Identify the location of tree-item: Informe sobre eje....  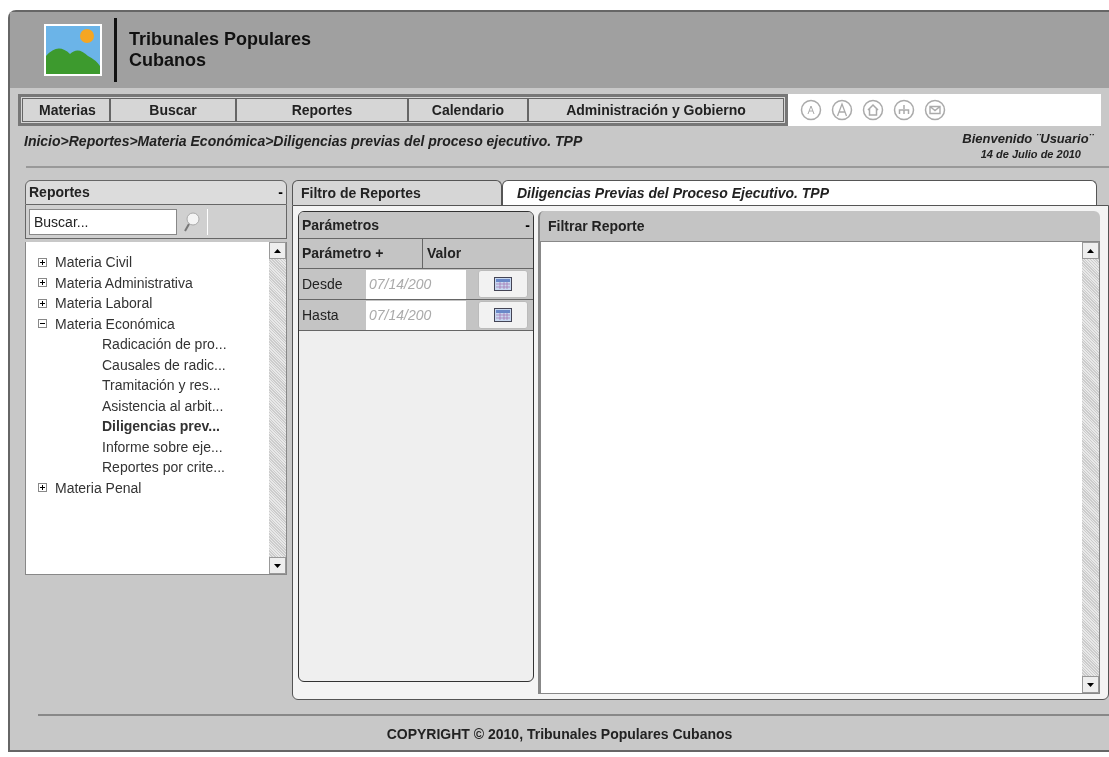
(153, 446).